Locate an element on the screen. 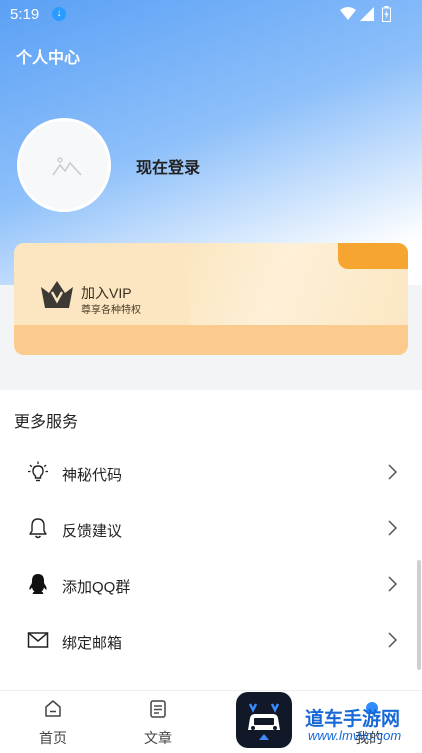  watermark-logo is located at coordinates (264, 720).